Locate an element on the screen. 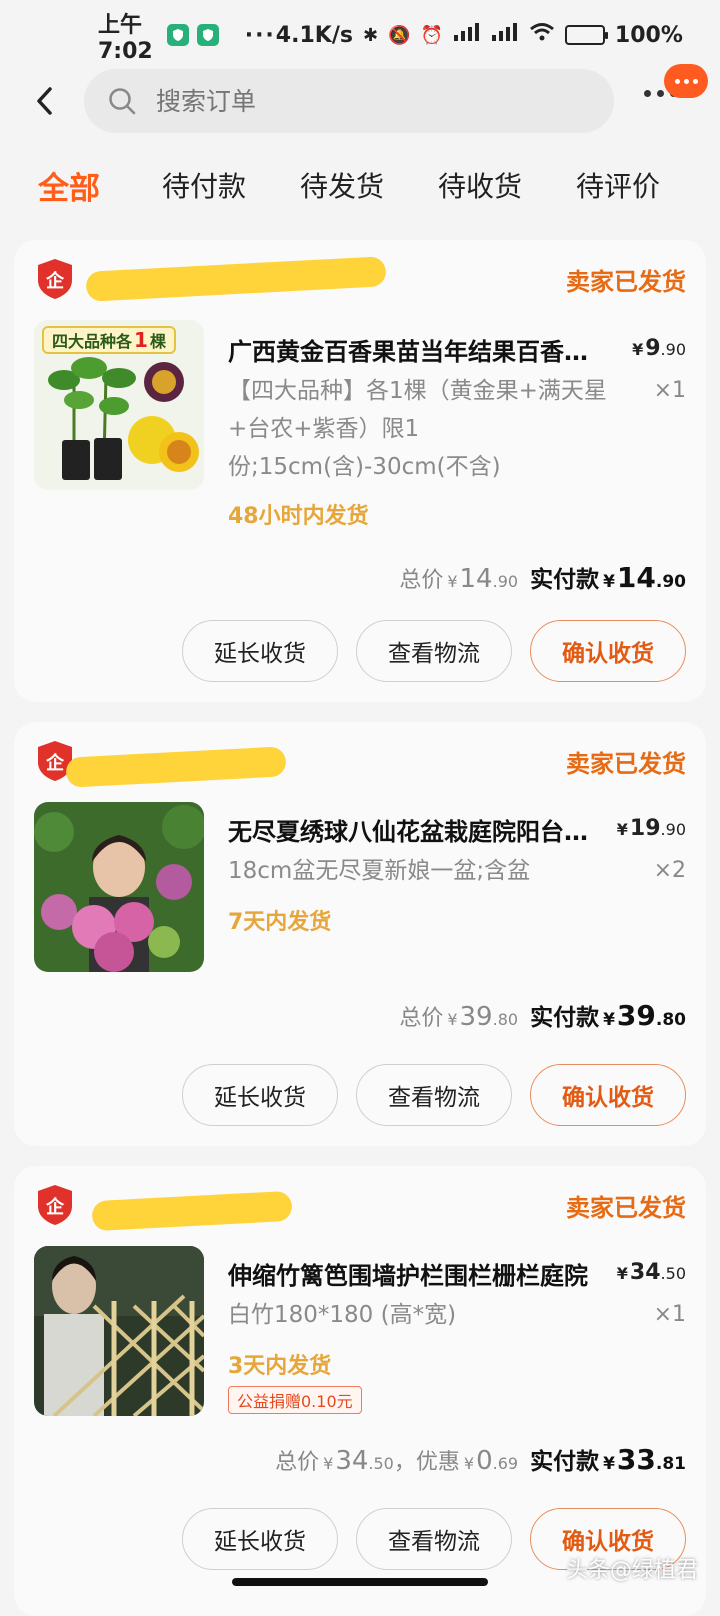 The image size is (720, 1616). tab-pending-shipment: 待发货 is located at coordinates (342, 185).